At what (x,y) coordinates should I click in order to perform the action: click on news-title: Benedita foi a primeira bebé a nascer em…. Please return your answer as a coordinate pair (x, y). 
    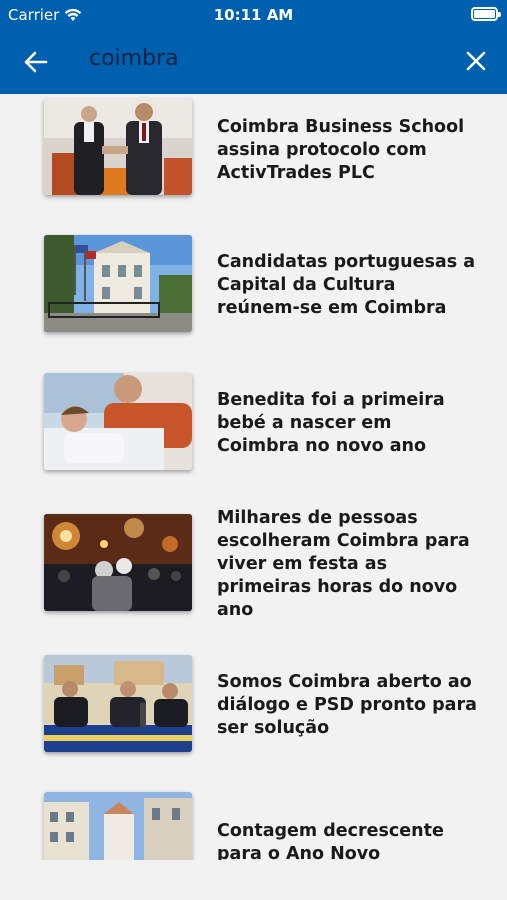
    Looking at the image, I should click on (331, 423).